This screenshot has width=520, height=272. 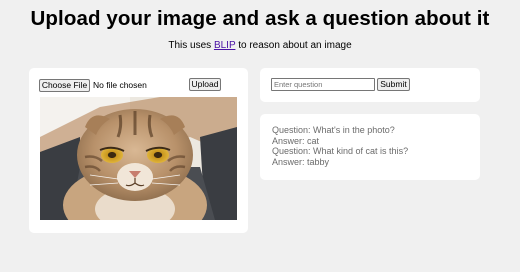 What do you see at coordinates (340, 162) in the screenshot?
I see `answer-line: Answer: tabby` at bounding box center [340, 162].